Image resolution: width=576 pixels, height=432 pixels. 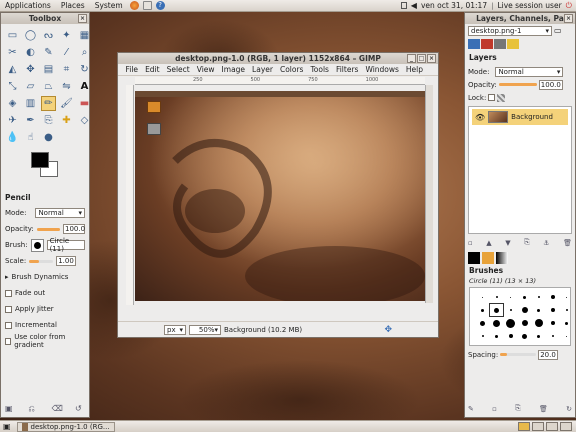 What do you see at coordinates (474, 257) in the screenshot?
I see `brush-tab-icon` at bounding box center [474, 257].